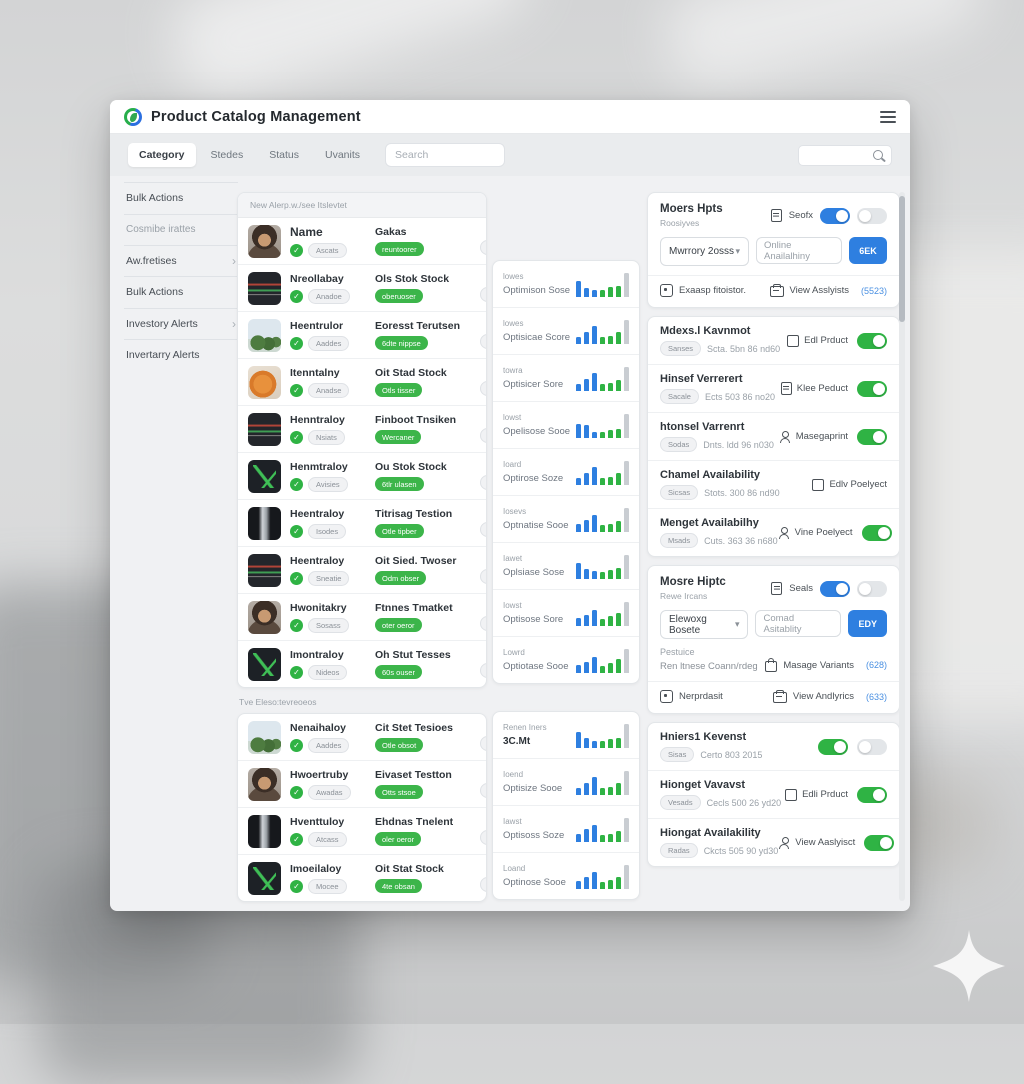 This screenshot has height=1084, width=1024. I want to click on product-name: Henmtraloy, so click(319, 466).